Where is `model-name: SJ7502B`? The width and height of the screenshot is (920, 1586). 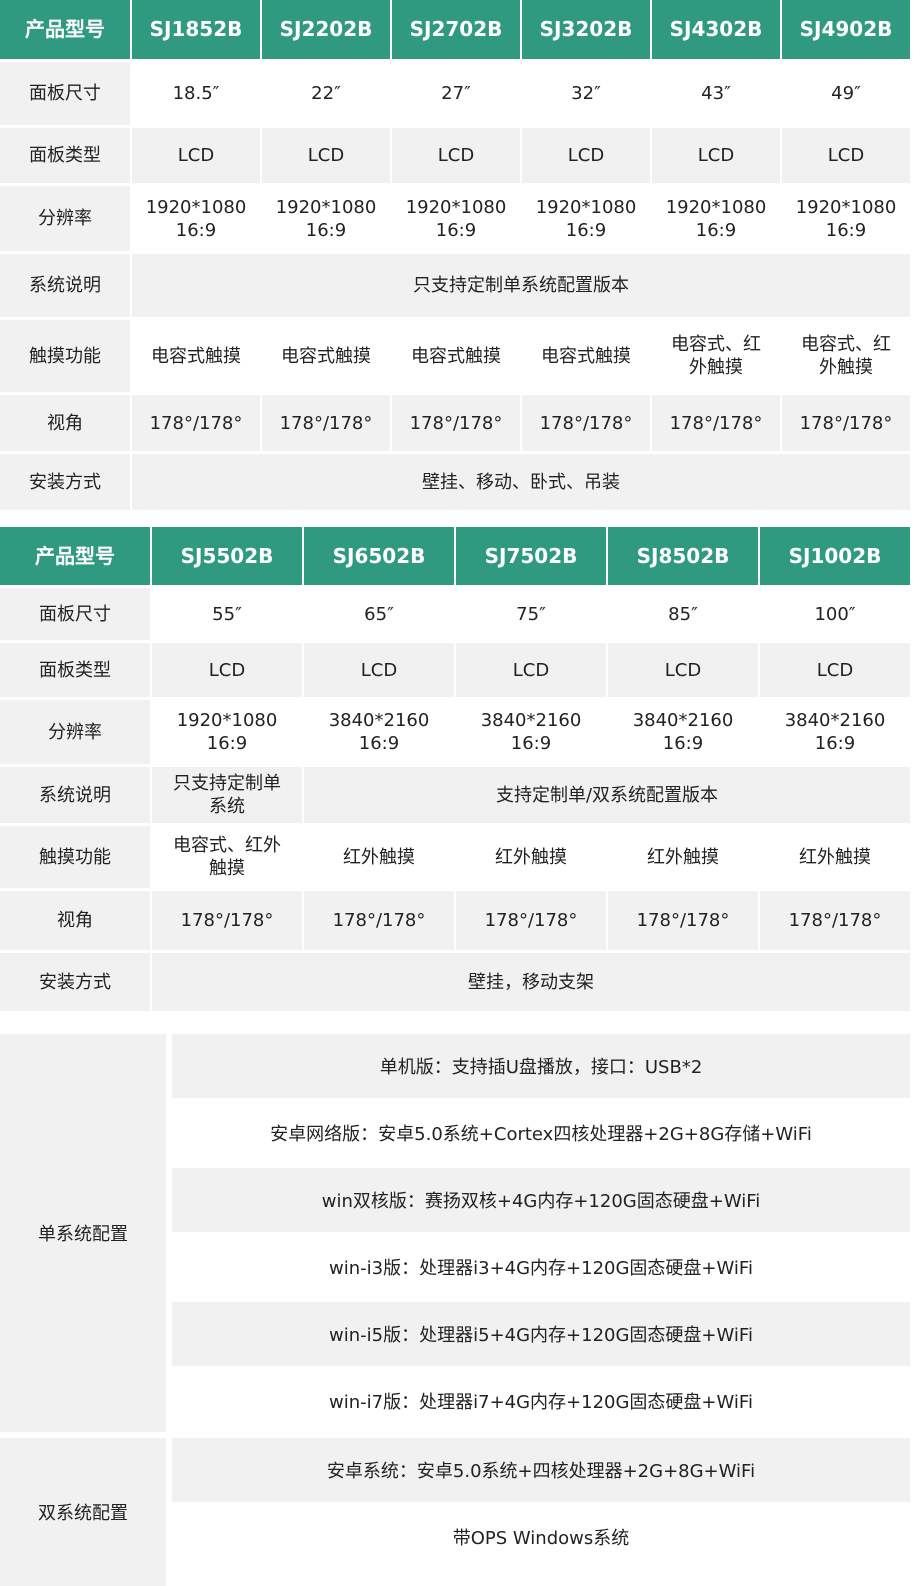
model-name: SJ7502B is located at coordinates (531, 556).